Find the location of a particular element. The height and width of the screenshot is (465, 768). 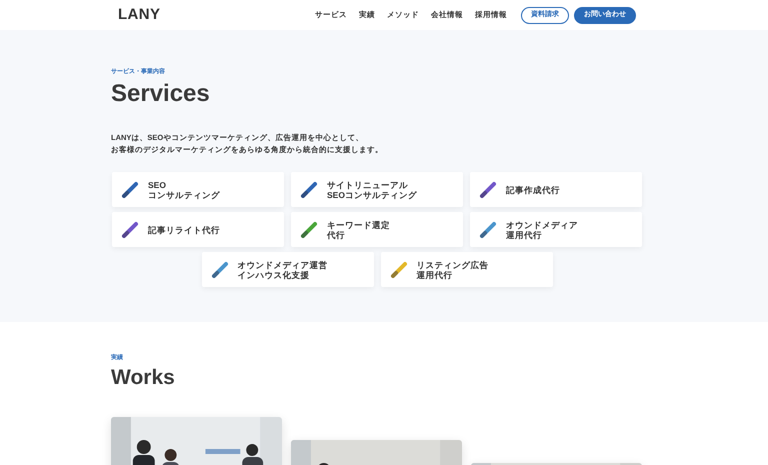

section-title: Works is located at coordinates (143, 378).